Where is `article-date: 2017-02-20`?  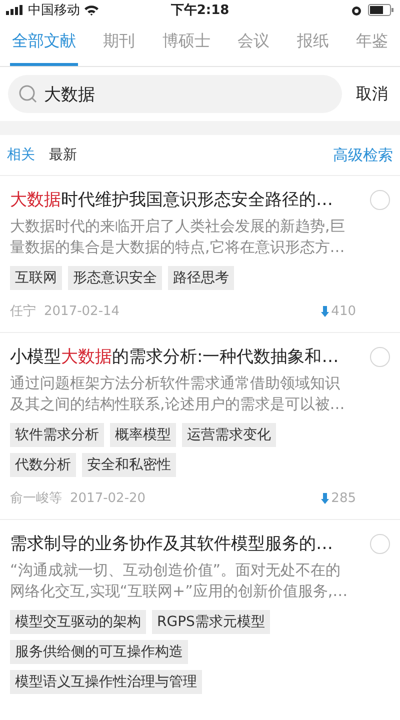
article-date: 2017-02-20 is located at coordinates (108, 498).